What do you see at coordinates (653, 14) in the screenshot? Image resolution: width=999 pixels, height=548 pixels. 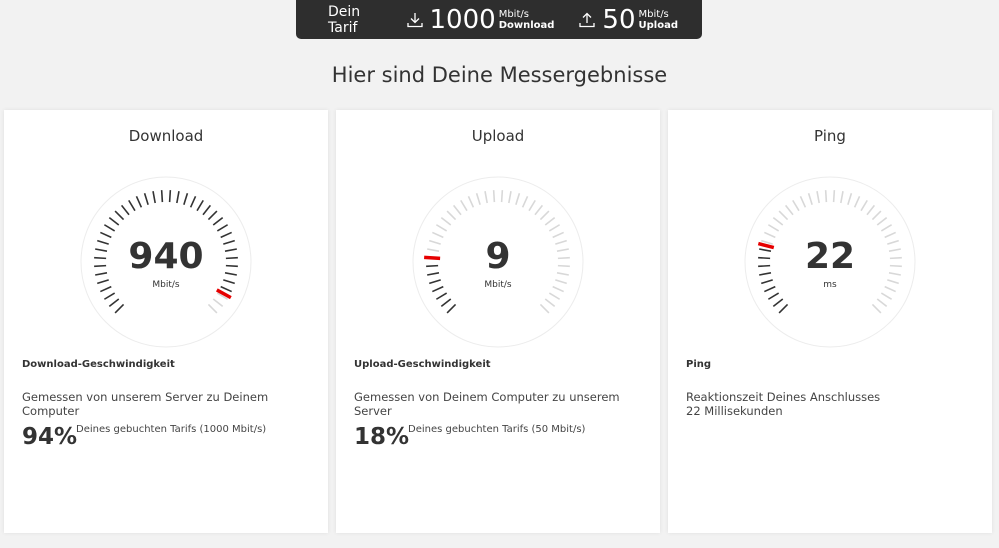 I see `tariff-upload-unit: Mbit/s` at bounding box center [653, 14].